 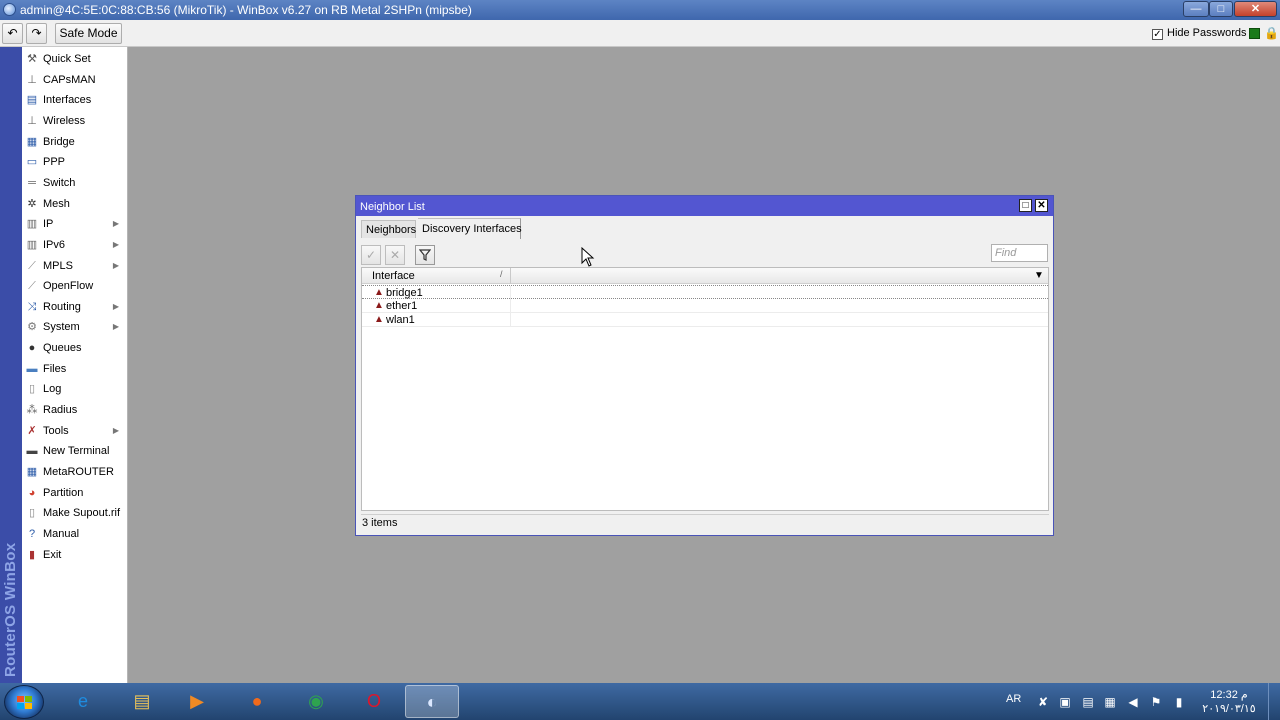 I want to click on sidebar-item-wireless: ⊥ Wireless, so click(x=74, y=121).